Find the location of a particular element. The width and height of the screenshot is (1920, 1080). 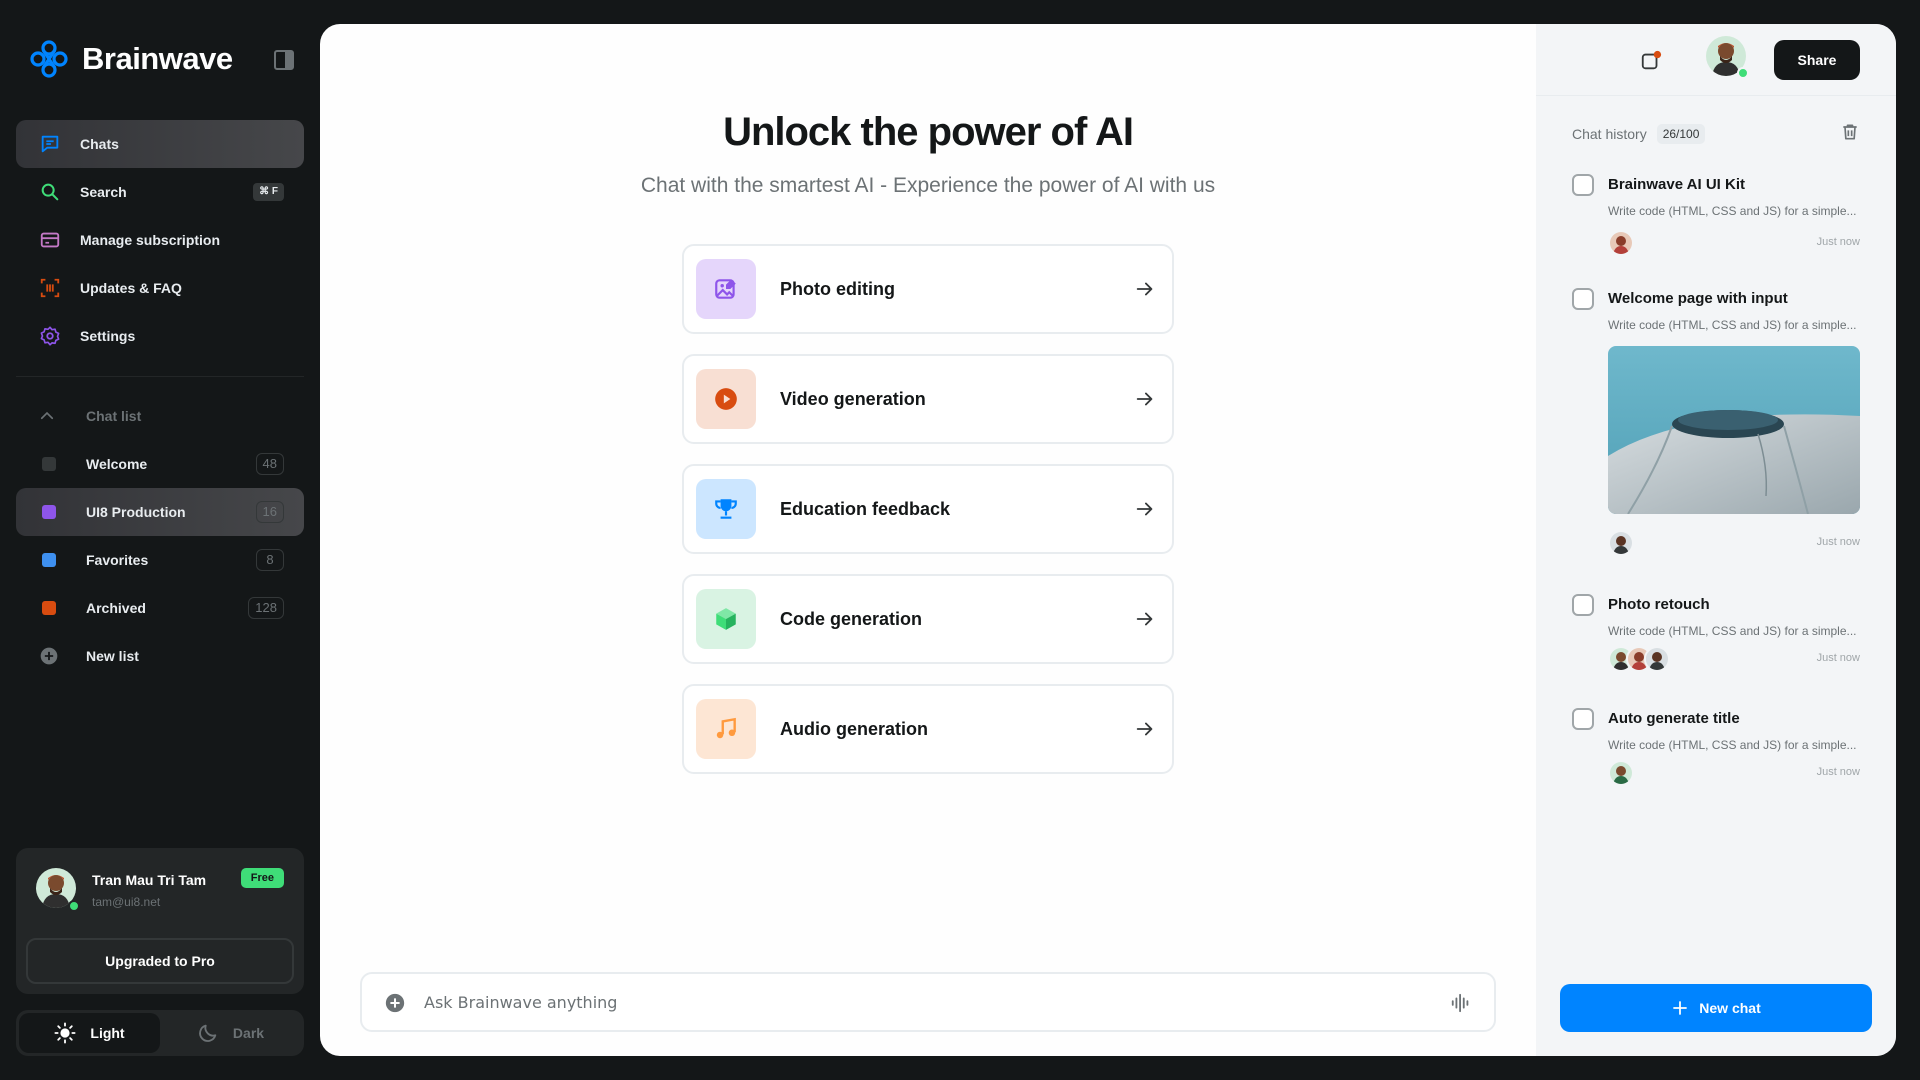

card-label: Audio generation is located at coordinates (854, 728).